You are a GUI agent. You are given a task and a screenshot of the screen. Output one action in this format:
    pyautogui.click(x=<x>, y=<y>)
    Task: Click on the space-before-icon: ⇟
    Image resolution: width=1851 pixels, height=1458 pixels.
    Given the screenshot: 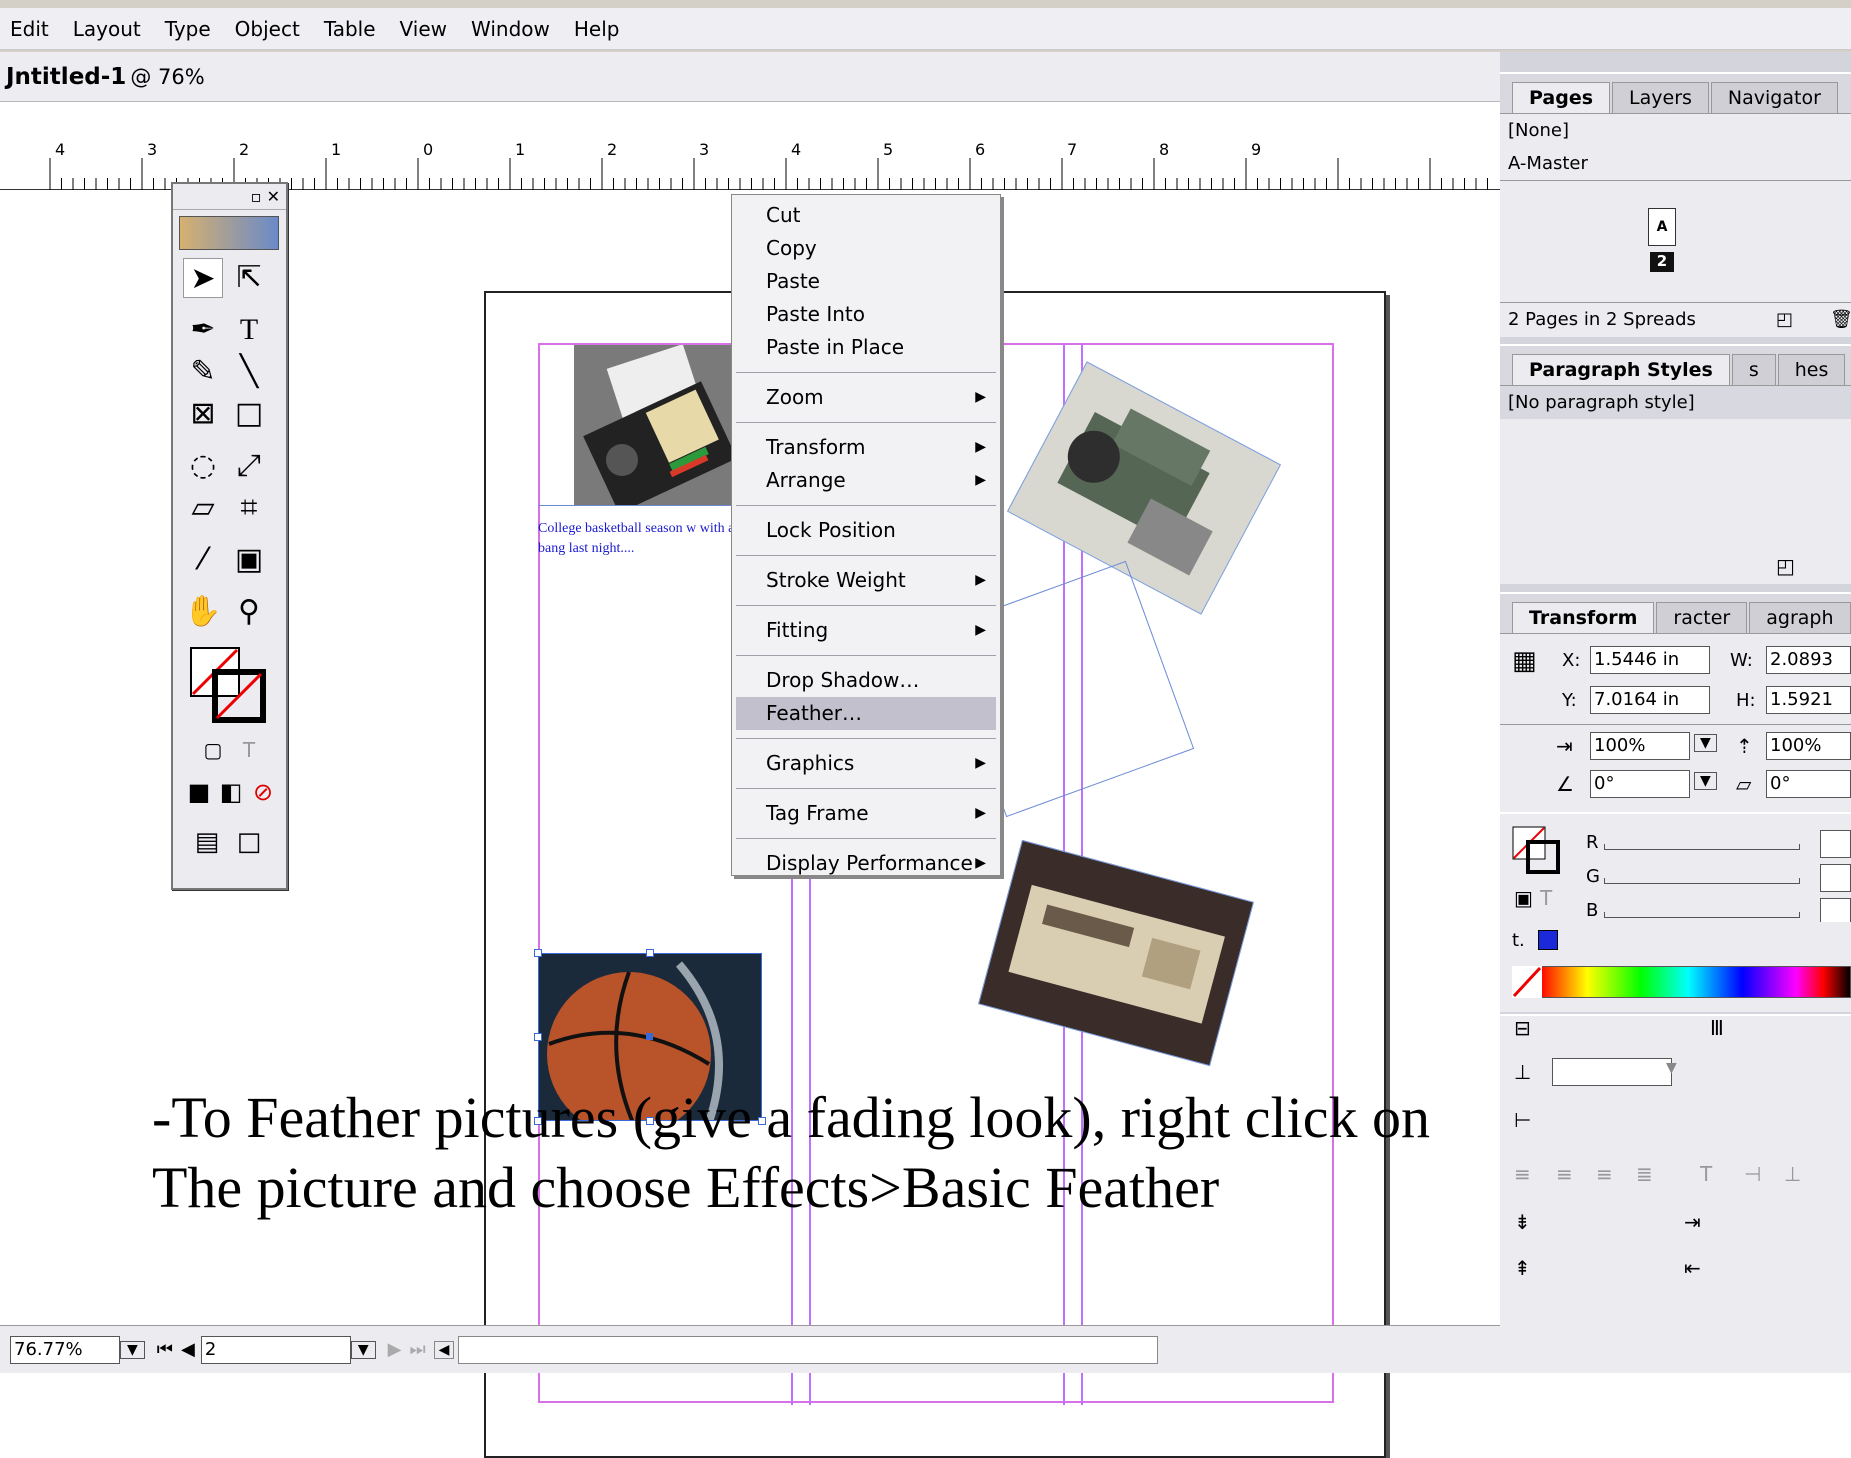 What is the action you would take?
    pyautogui.click(x=1522, y=1222)
    